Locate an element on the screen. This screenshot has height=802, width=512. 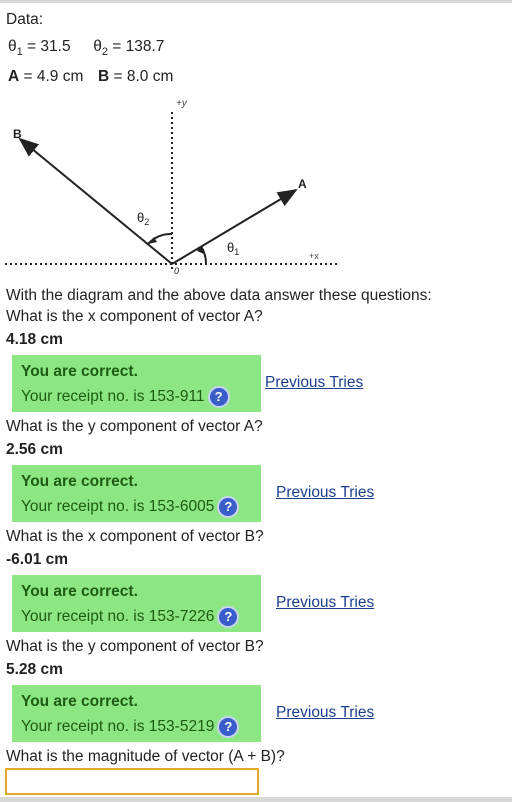
answer-input is located at coordinates (132, 781).